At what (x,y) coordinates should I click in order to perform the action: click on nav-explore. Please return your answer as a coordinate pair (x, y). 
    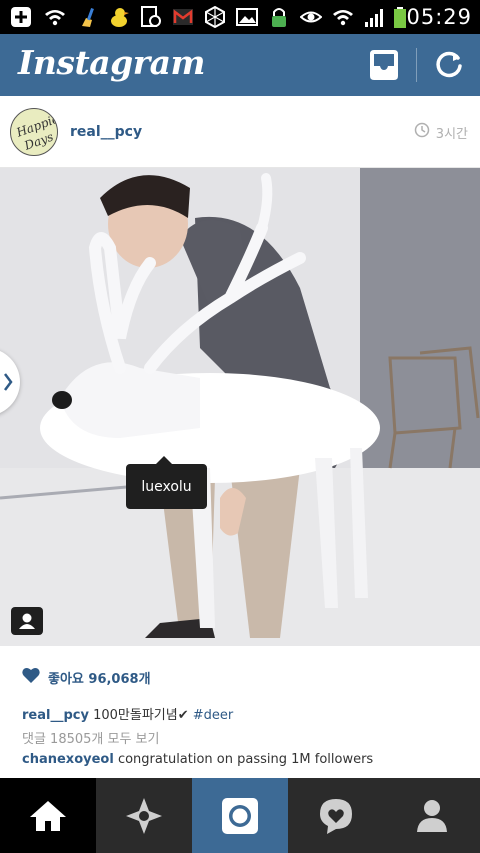
    Looking at the image, I should click on (144, 815).